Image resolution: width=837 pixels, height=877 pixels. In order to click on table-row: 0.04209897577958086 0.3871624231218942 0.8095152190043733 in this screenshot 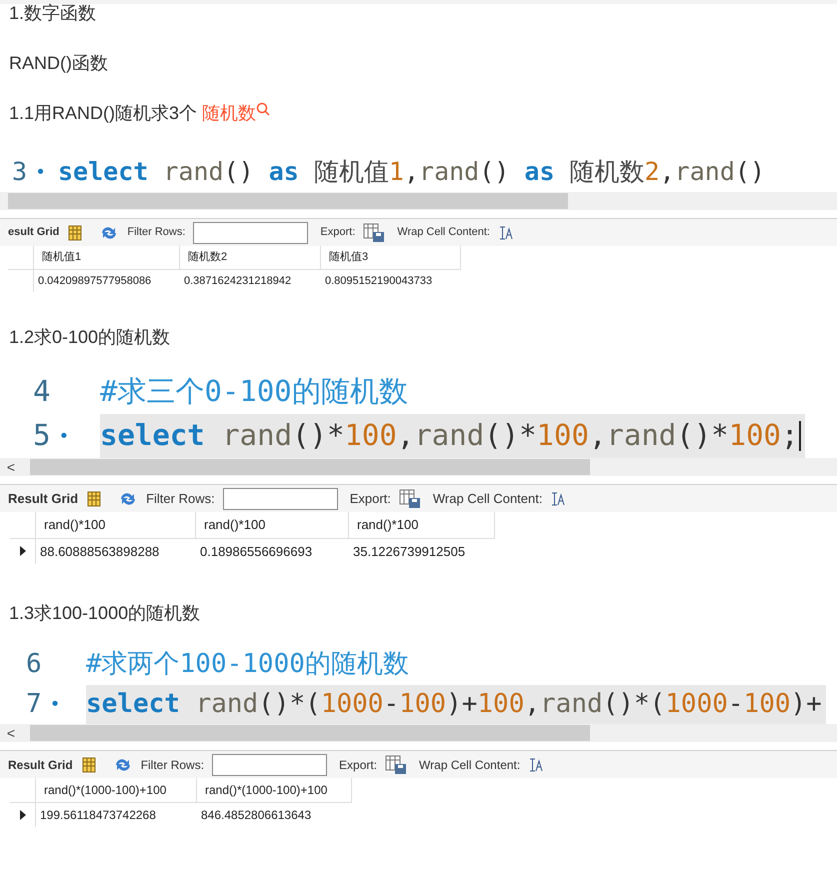, I will do `click(234, 281)`.